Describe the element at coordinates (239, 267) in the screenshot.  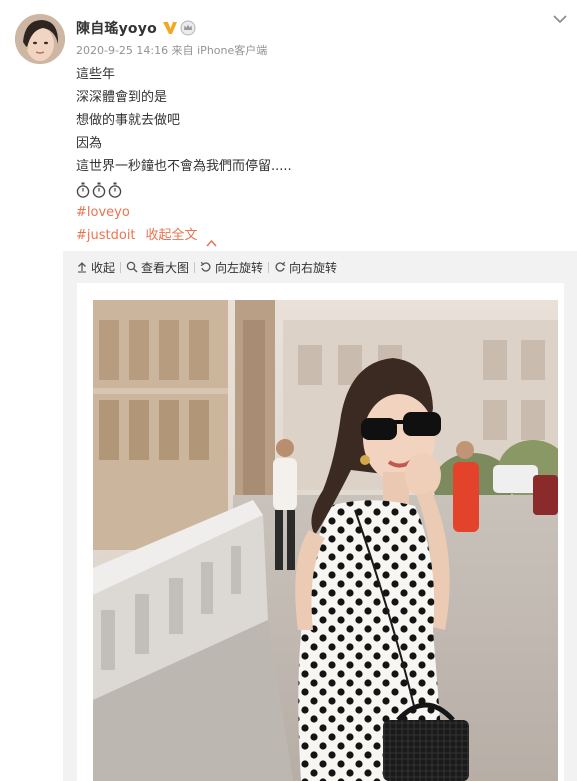
I see `rotate-left-label: 向左旋转` at that location.